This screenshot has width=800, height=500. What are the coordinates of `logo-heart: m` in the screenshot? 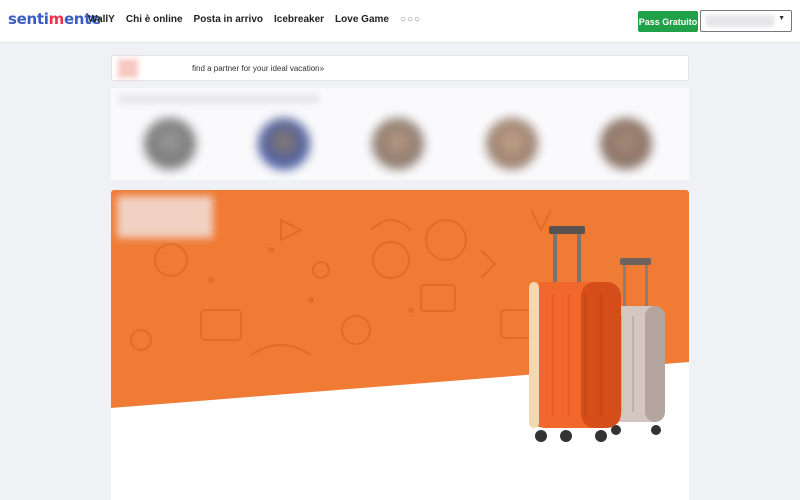 It's located at (56, 19).